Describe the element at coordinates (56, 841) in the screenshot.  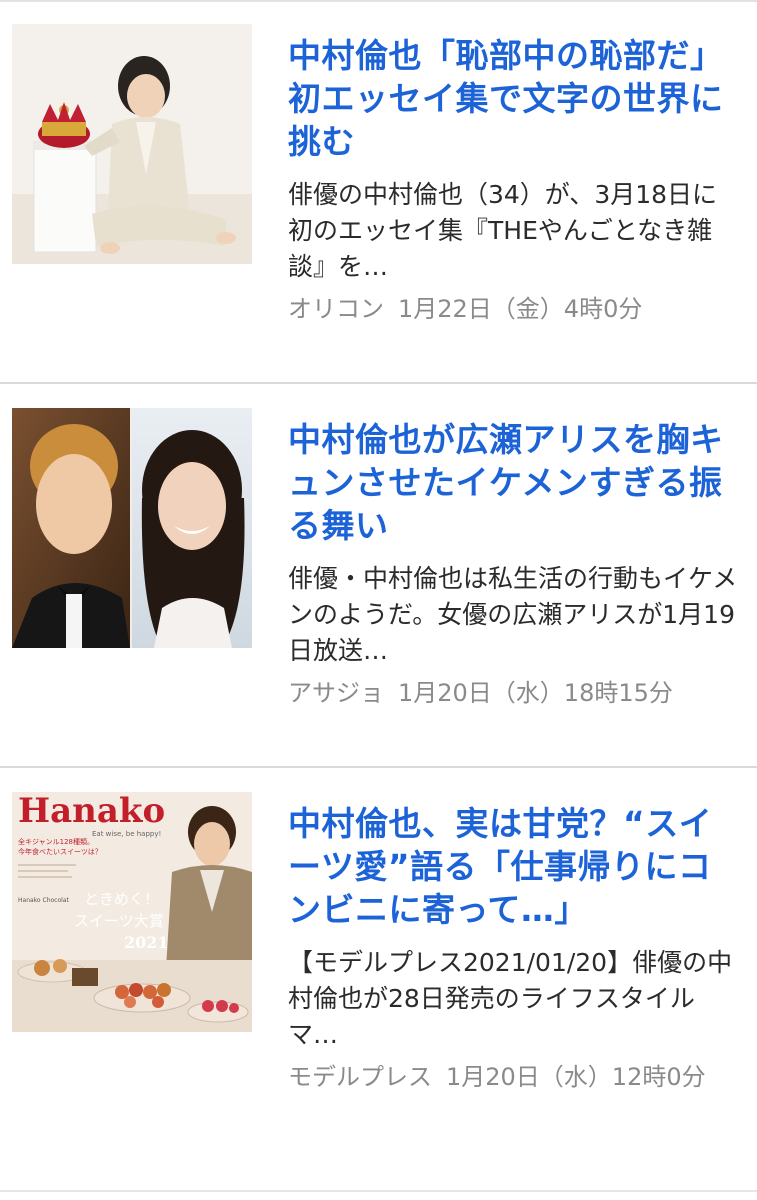
I see `magazine-side-copy: 全キジャンル128種類。` at that location.